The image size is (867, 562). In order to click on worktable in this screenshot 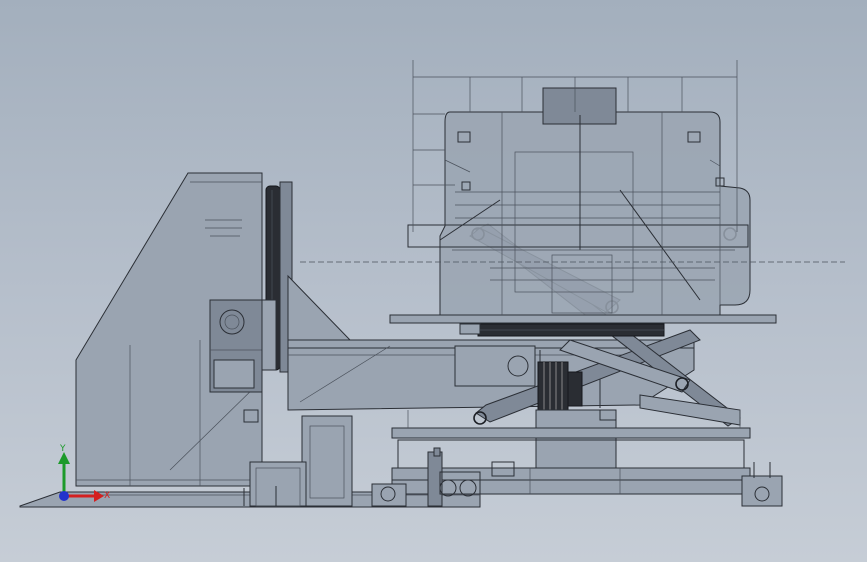, I will do `click(583, 325)`.